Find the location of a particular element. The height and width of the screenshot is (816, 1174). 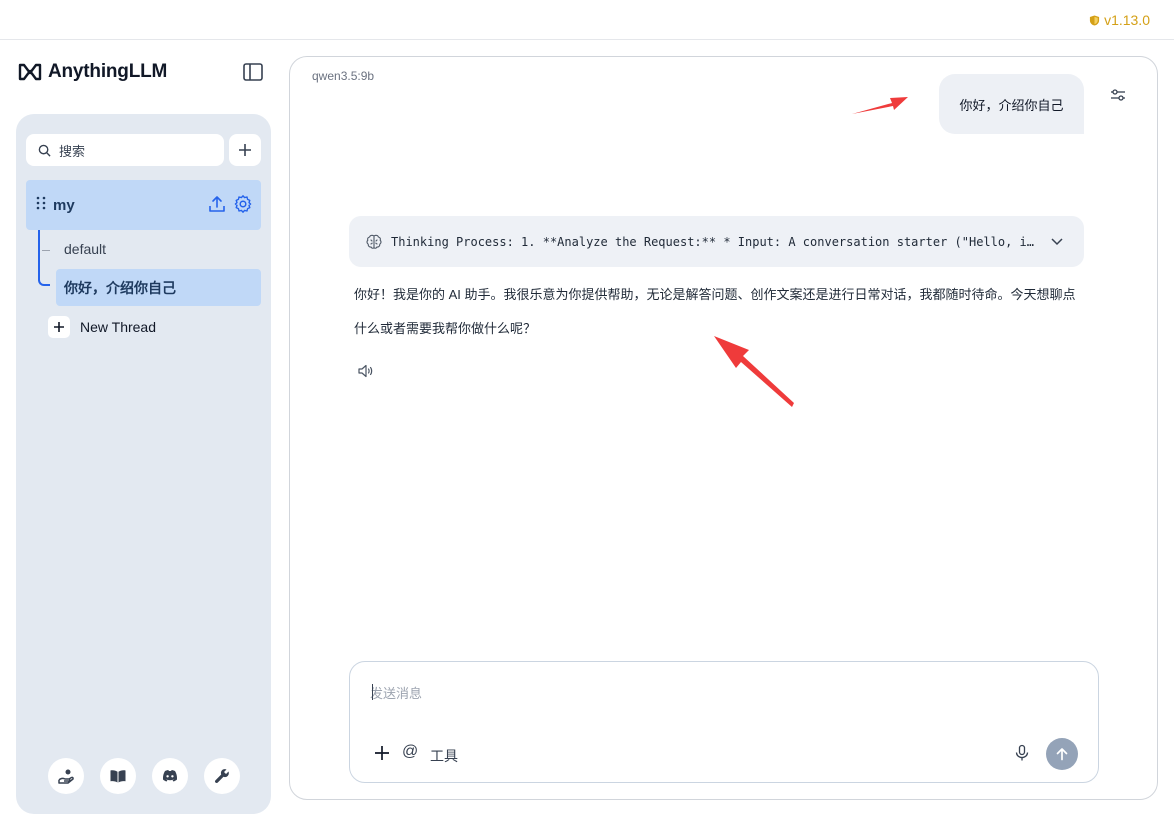

docs-book-icon is located at coordinates (118, 776).